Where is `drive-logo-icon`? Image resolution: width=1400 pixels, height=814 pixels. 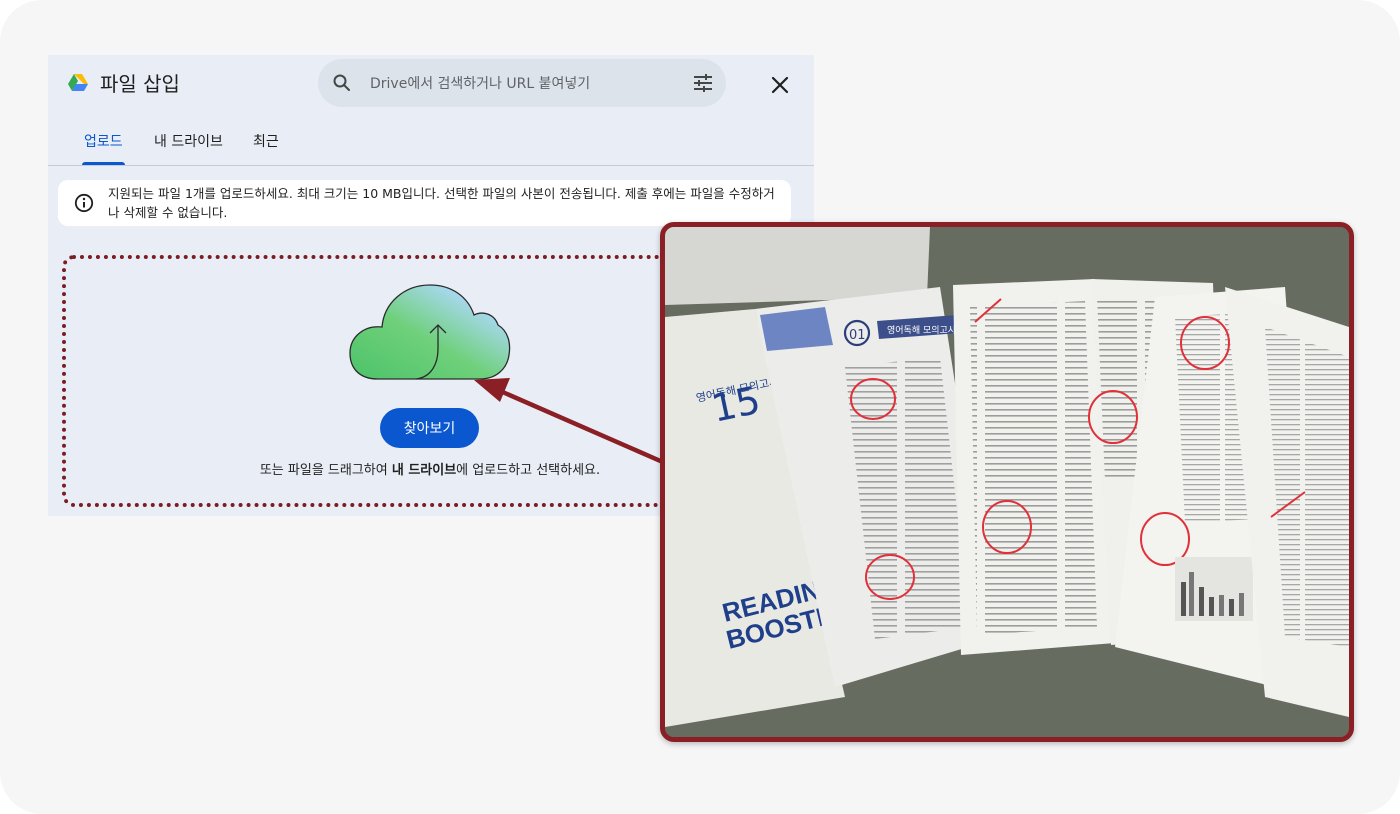
drive-logo-icon is located at coordinates (78, 82).